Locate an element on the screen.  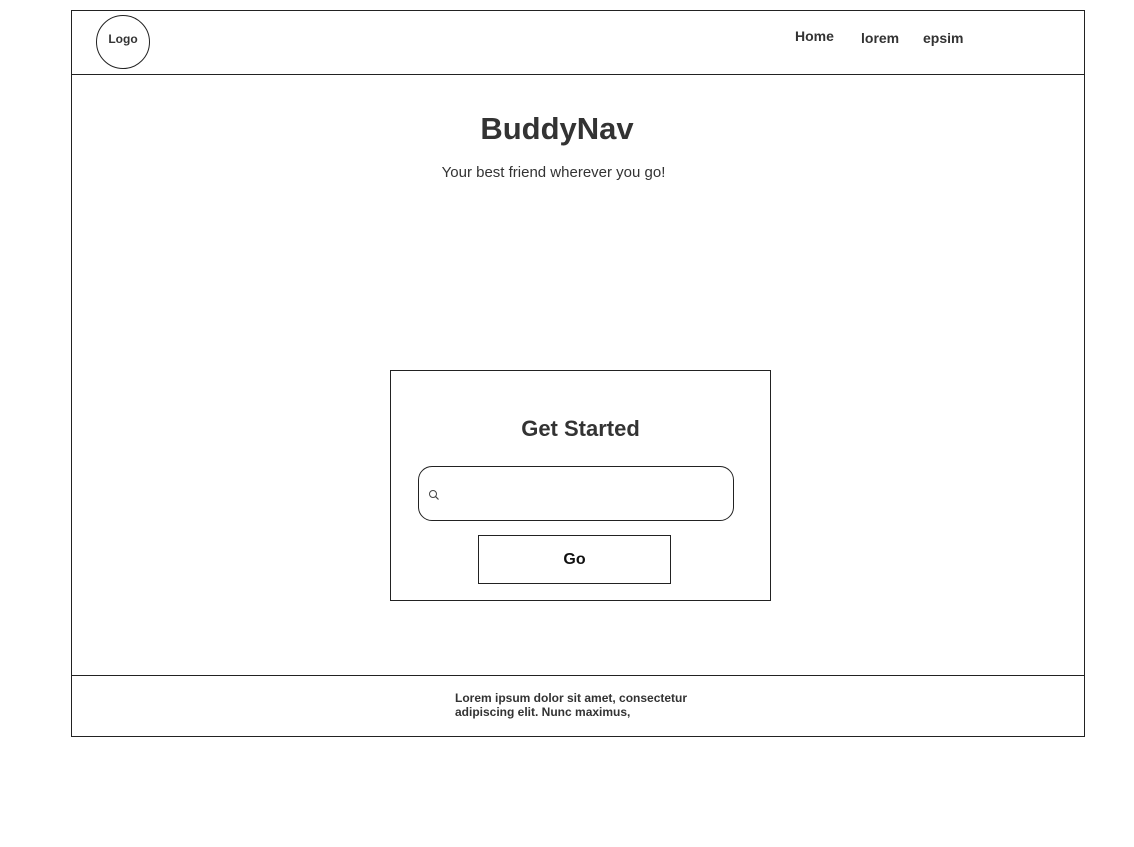
logo: Logo is located at coordinates (123, 42).